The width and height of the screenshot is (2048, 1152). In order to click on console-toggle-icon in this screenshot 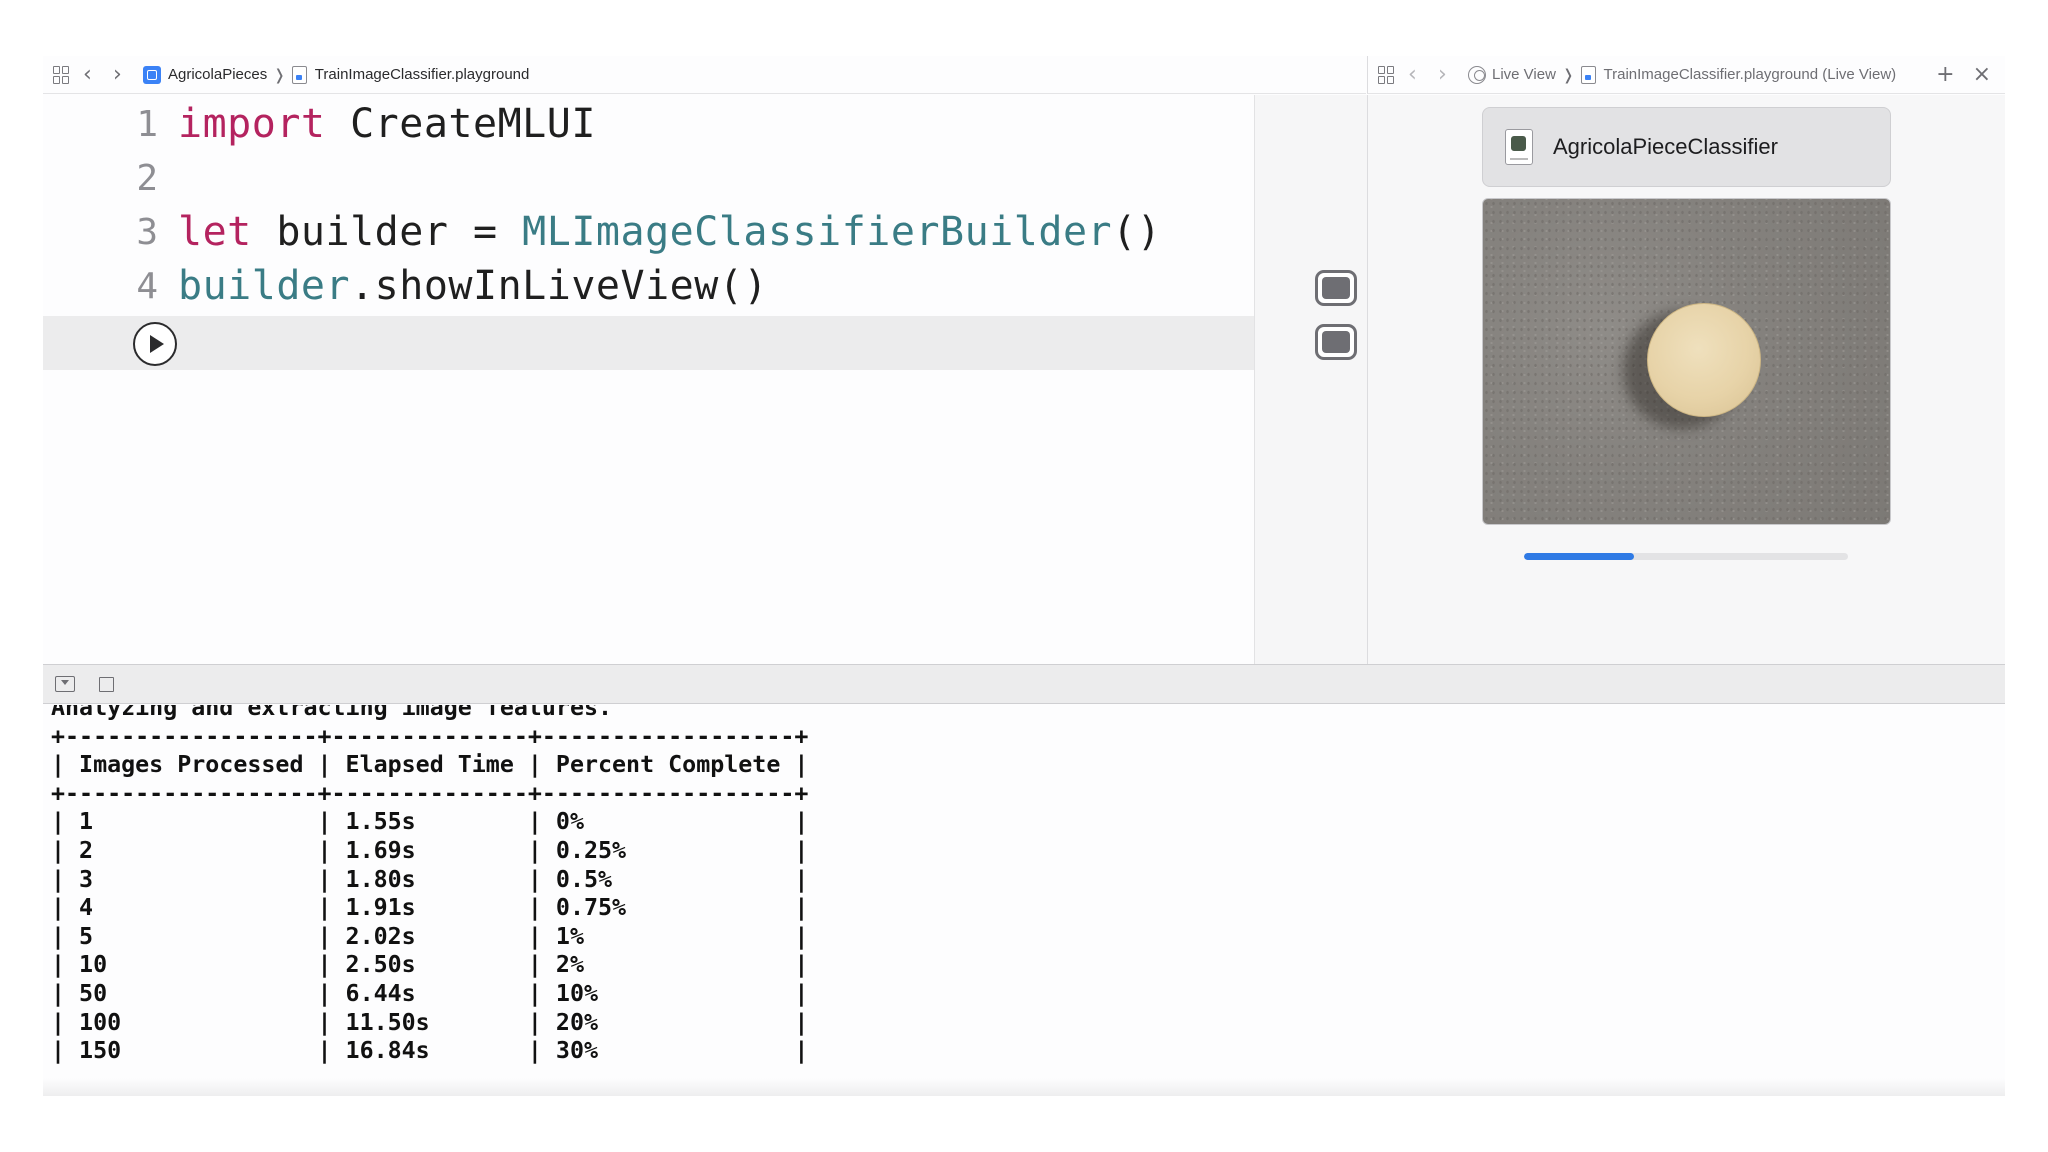, I will do `click(106, 684)`.